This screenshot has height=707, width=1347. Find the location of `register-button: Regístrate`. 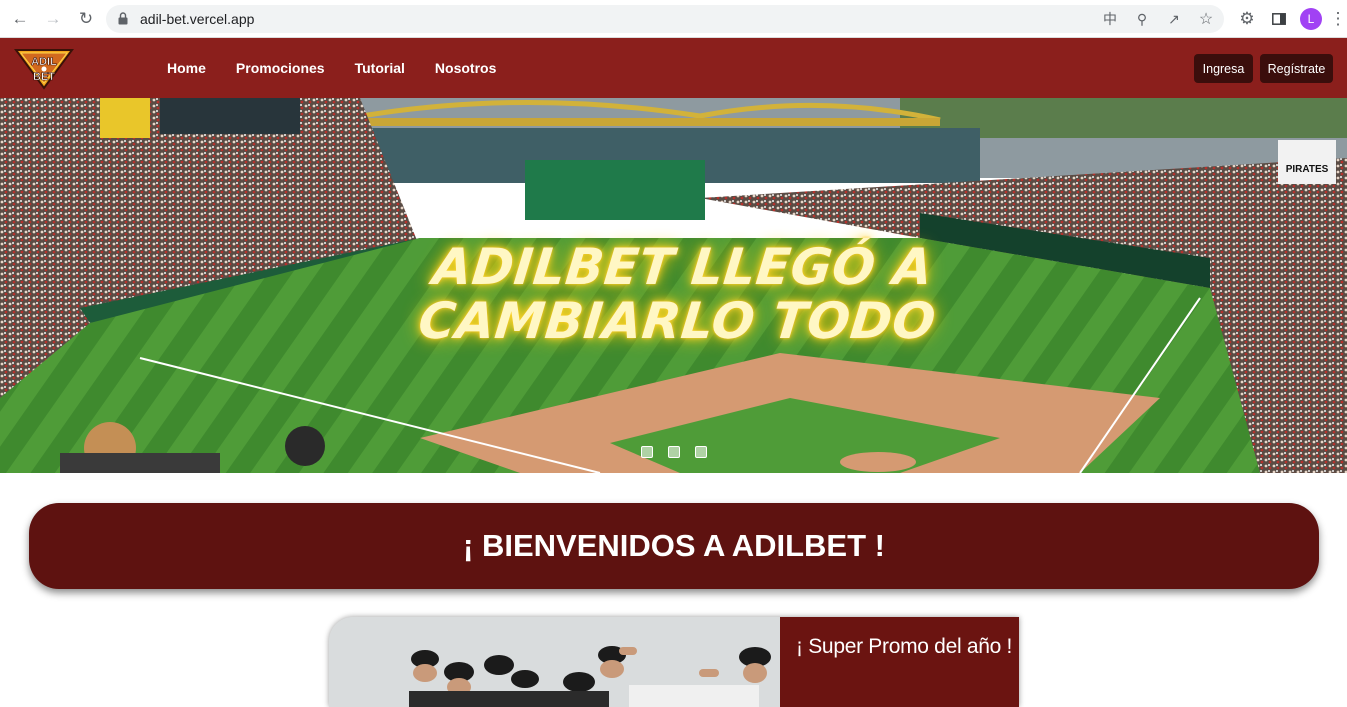

register-button: Regístrate is located at coordinates (1296, 68).